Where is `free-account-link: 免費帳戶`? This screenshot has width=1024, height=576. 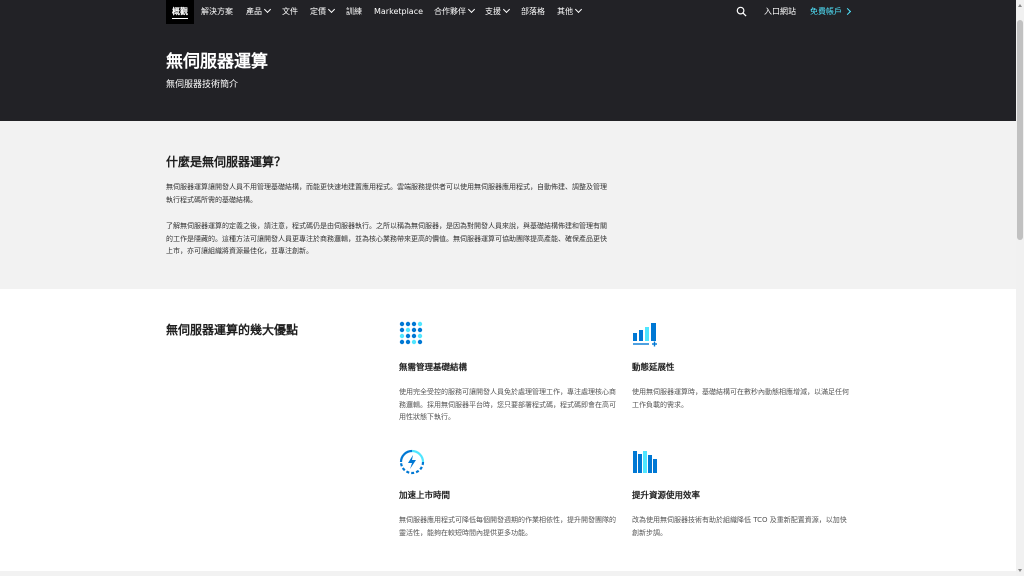 free-account-link: 免費帳戶 is located at coordinates (831, 12).